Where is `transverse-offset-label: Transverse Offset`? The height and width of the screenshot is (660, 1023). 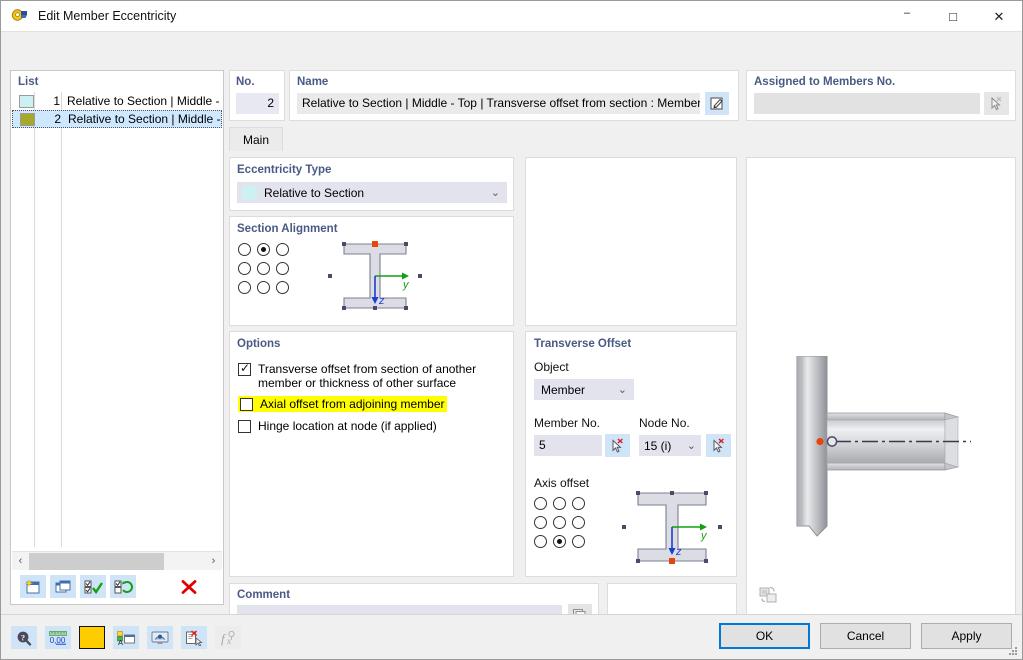 transverse-offset-label: Transverse Offset is located at coordinates (583, 344).